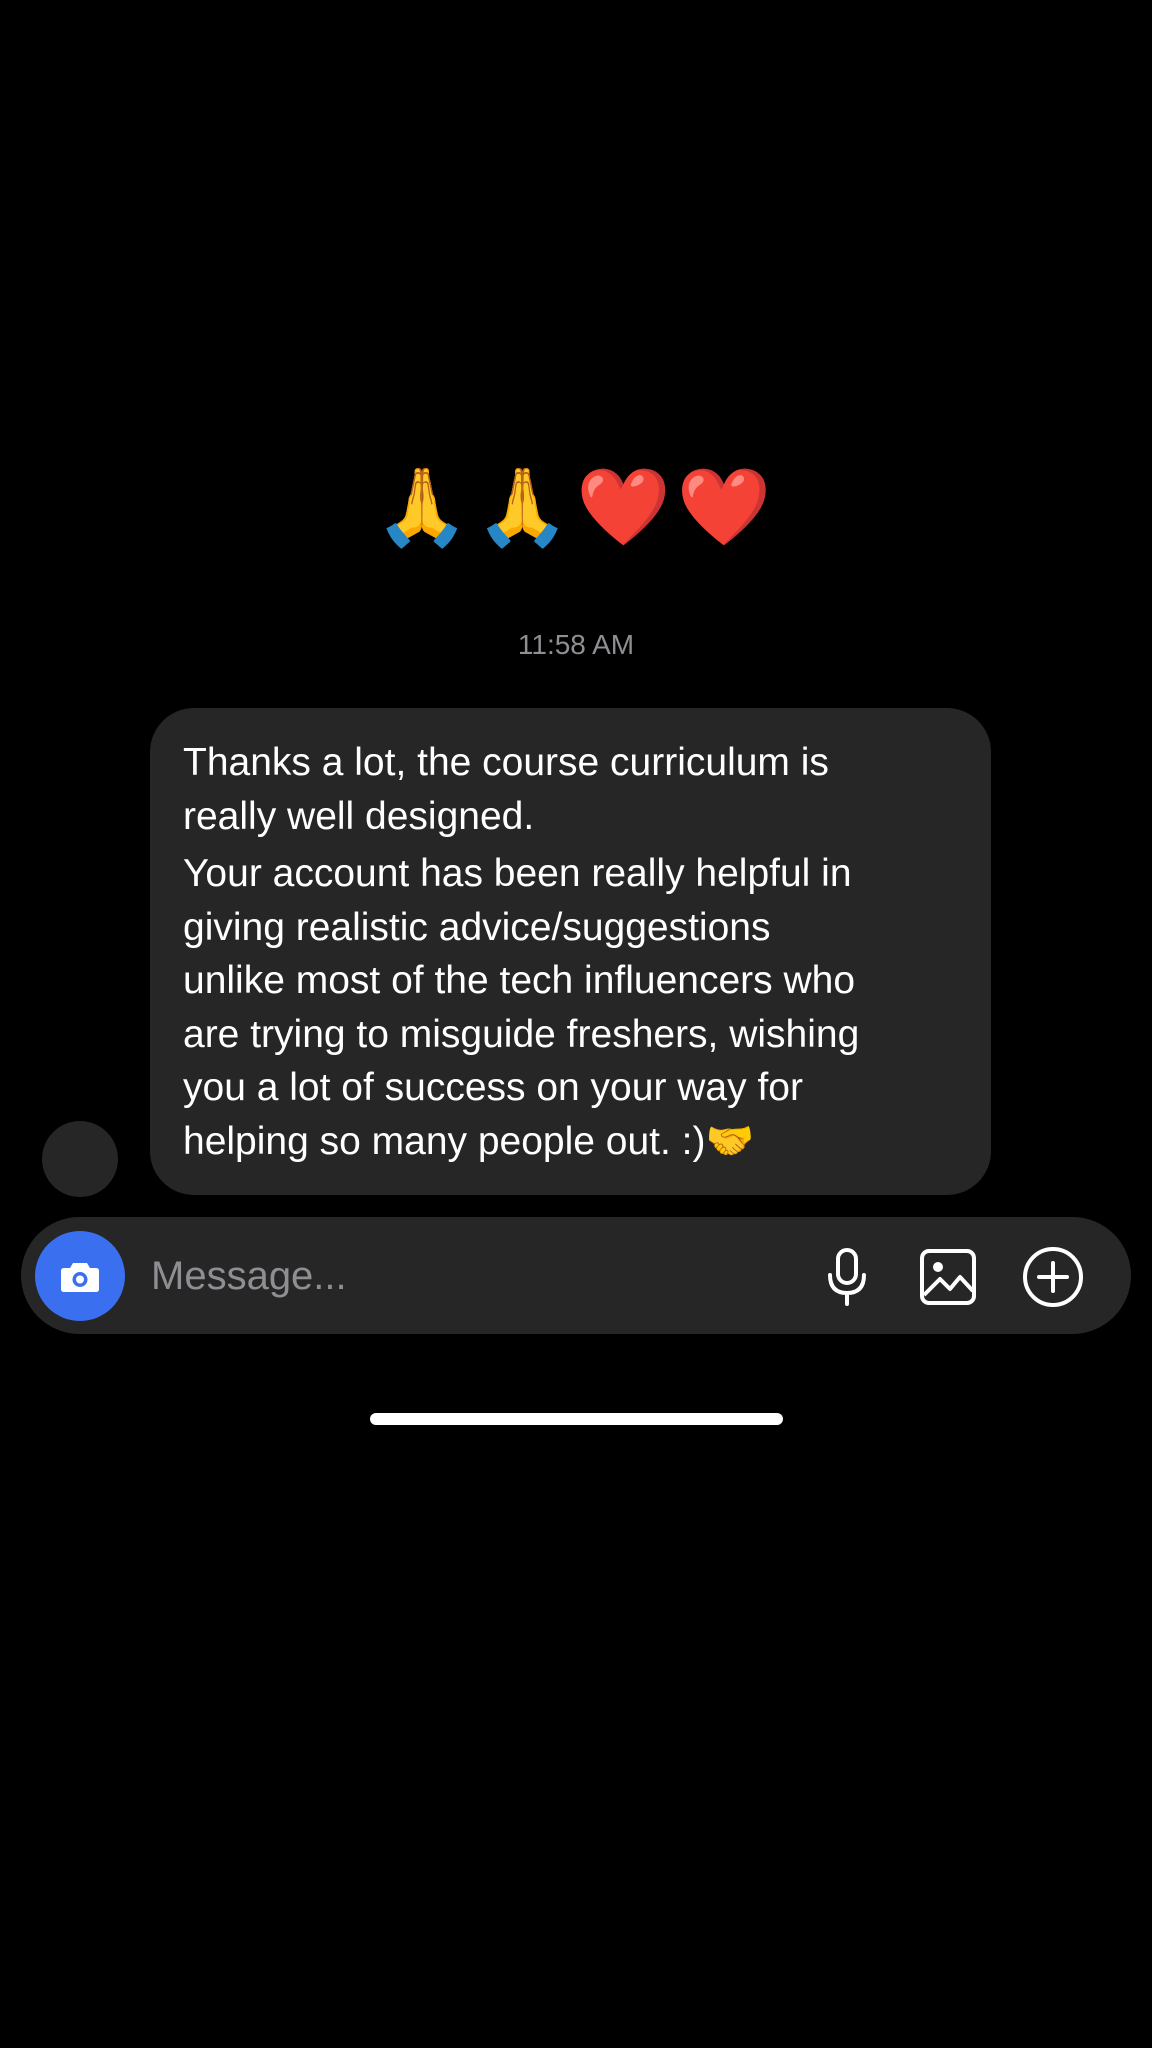 Image resolution: width=1152 pixels, height=2048 pixels. What do you see at coordinates (576, 1419) in the screenshot?
I see `home-indicator` at bounding box center [576, 1419].